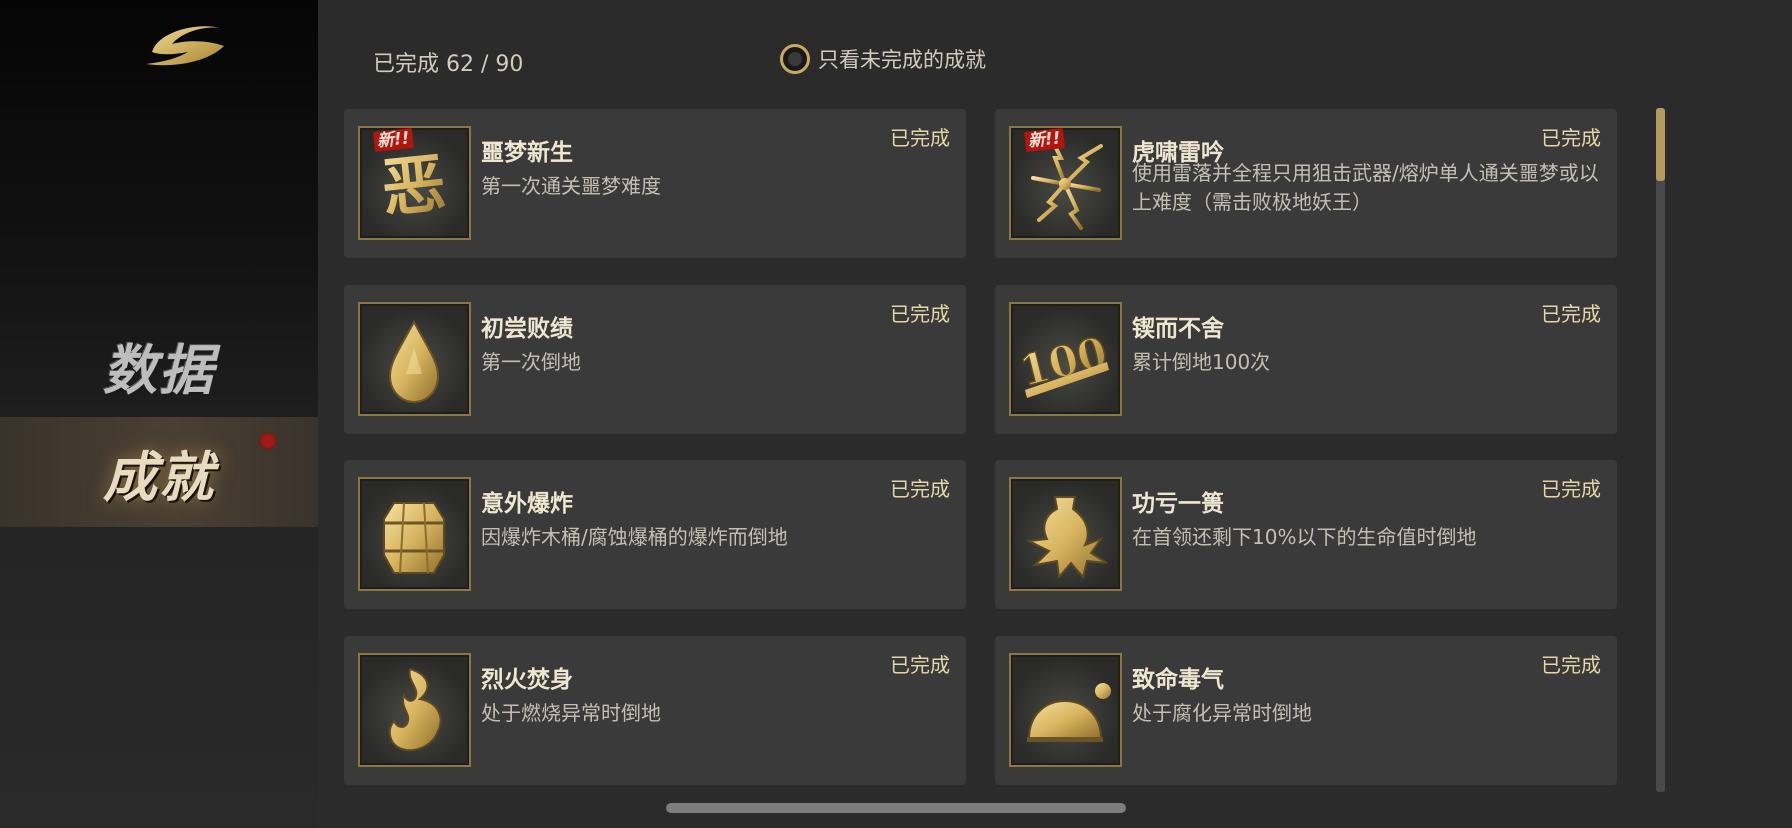 The width and height of the screenshot is (1792, 828). I want to click on home-indicator, so click(896, 808).